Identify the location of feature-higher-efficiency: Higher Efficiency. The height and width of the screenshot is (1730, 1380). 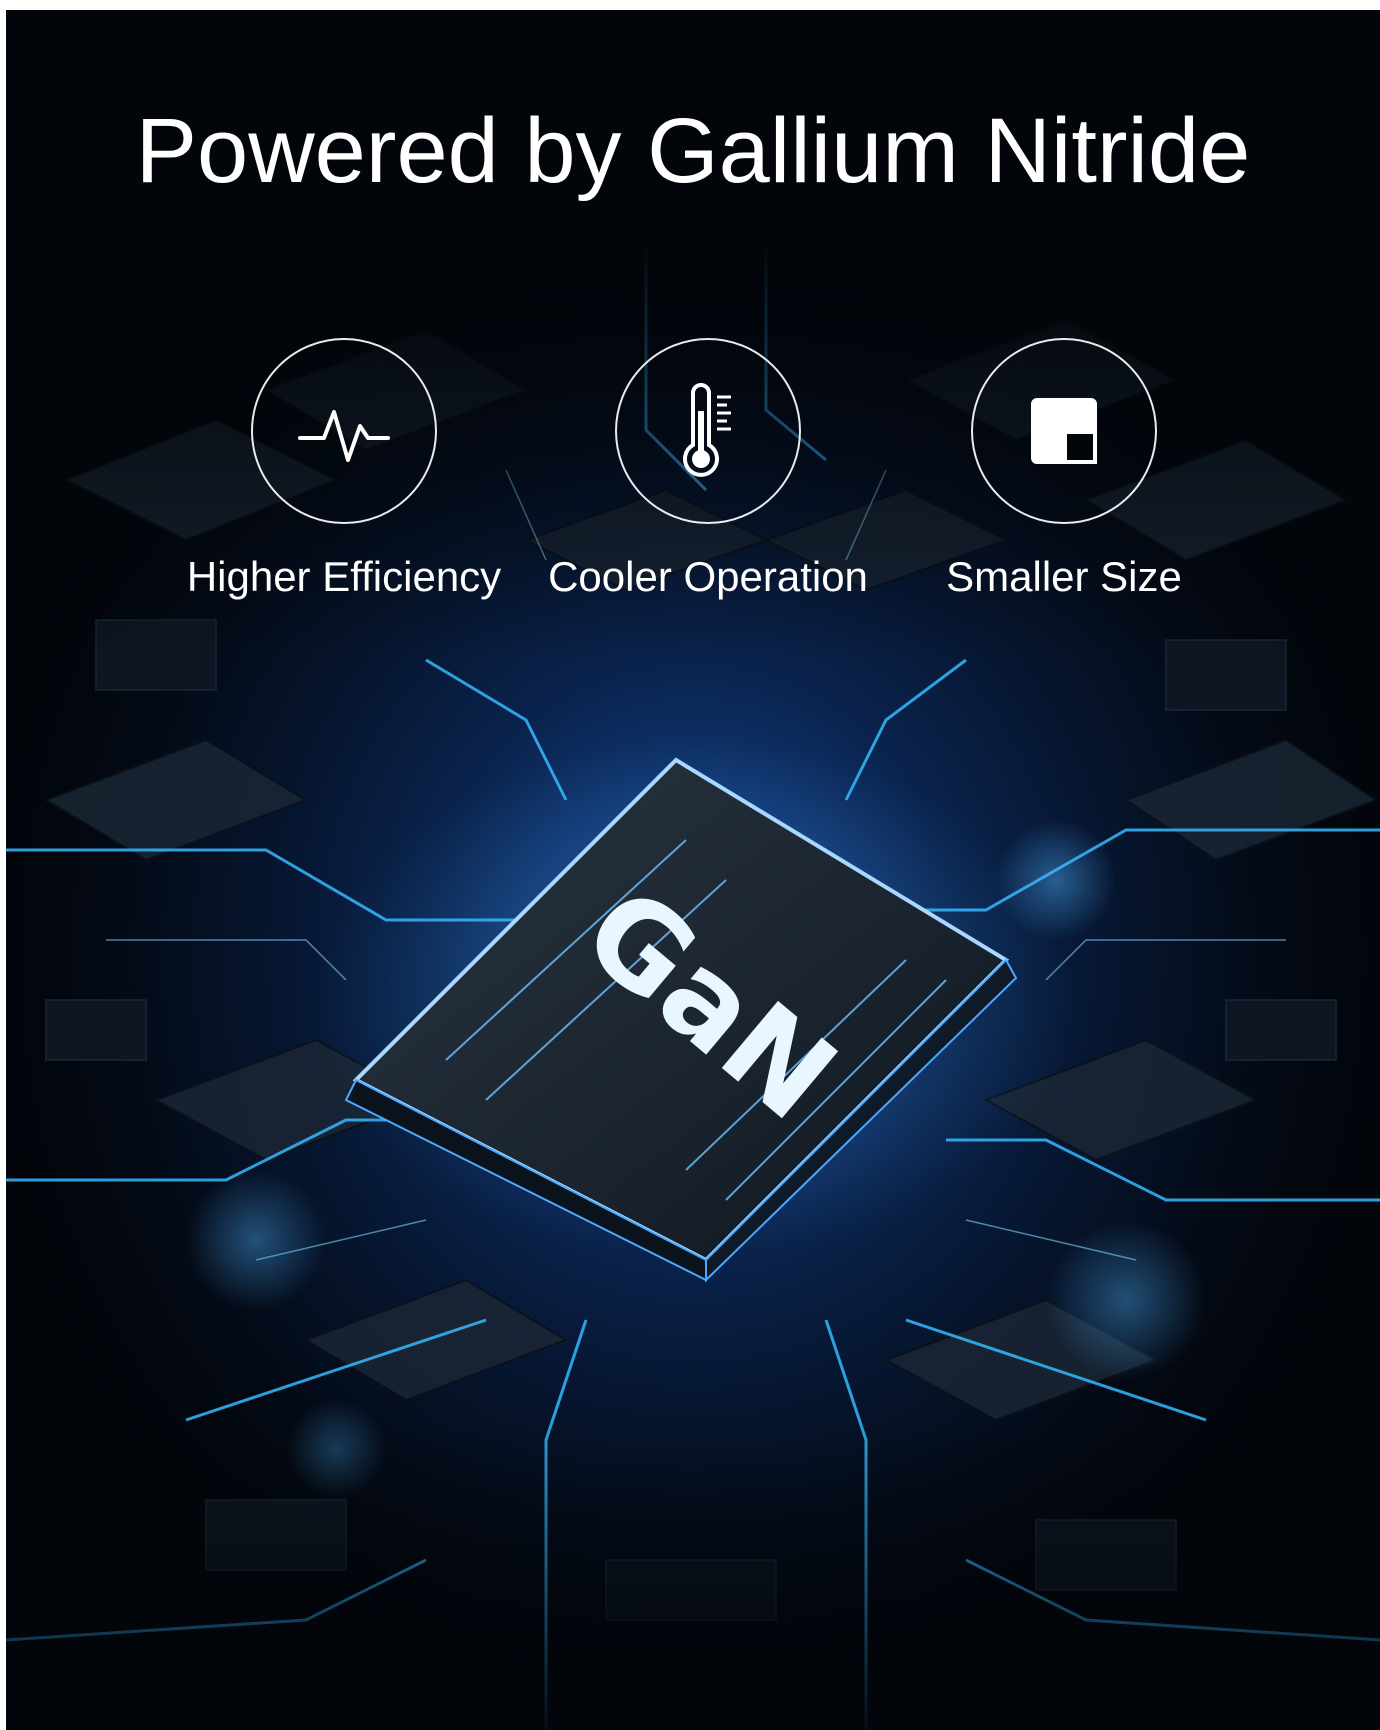
(344, 469).